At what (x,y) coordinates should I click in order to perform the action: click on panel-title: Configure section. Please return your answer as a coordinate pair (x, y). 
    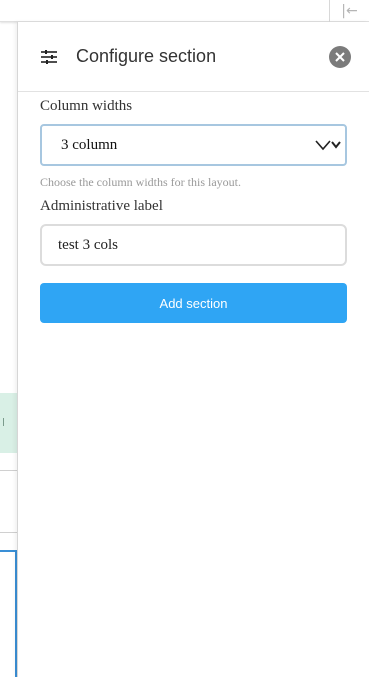
    Looking at the image, I should click on (146, 56).